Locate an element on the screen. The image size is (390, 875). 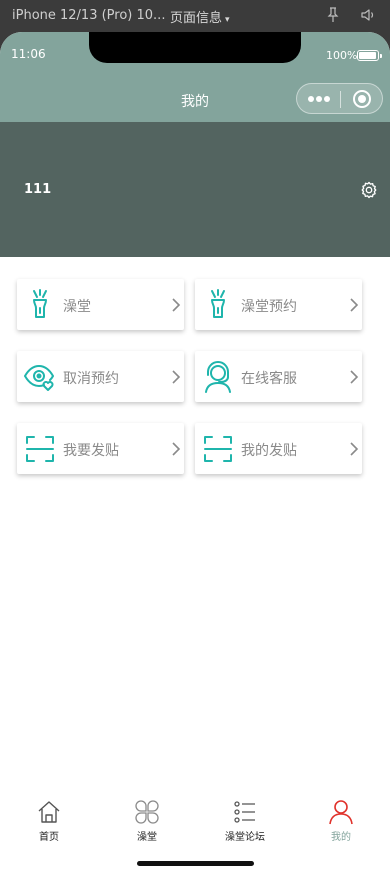
devtools-toolbar: iPhone 12/13 (Pro) 10... 页面信息 ▾ is located at coordinates (195, 16).